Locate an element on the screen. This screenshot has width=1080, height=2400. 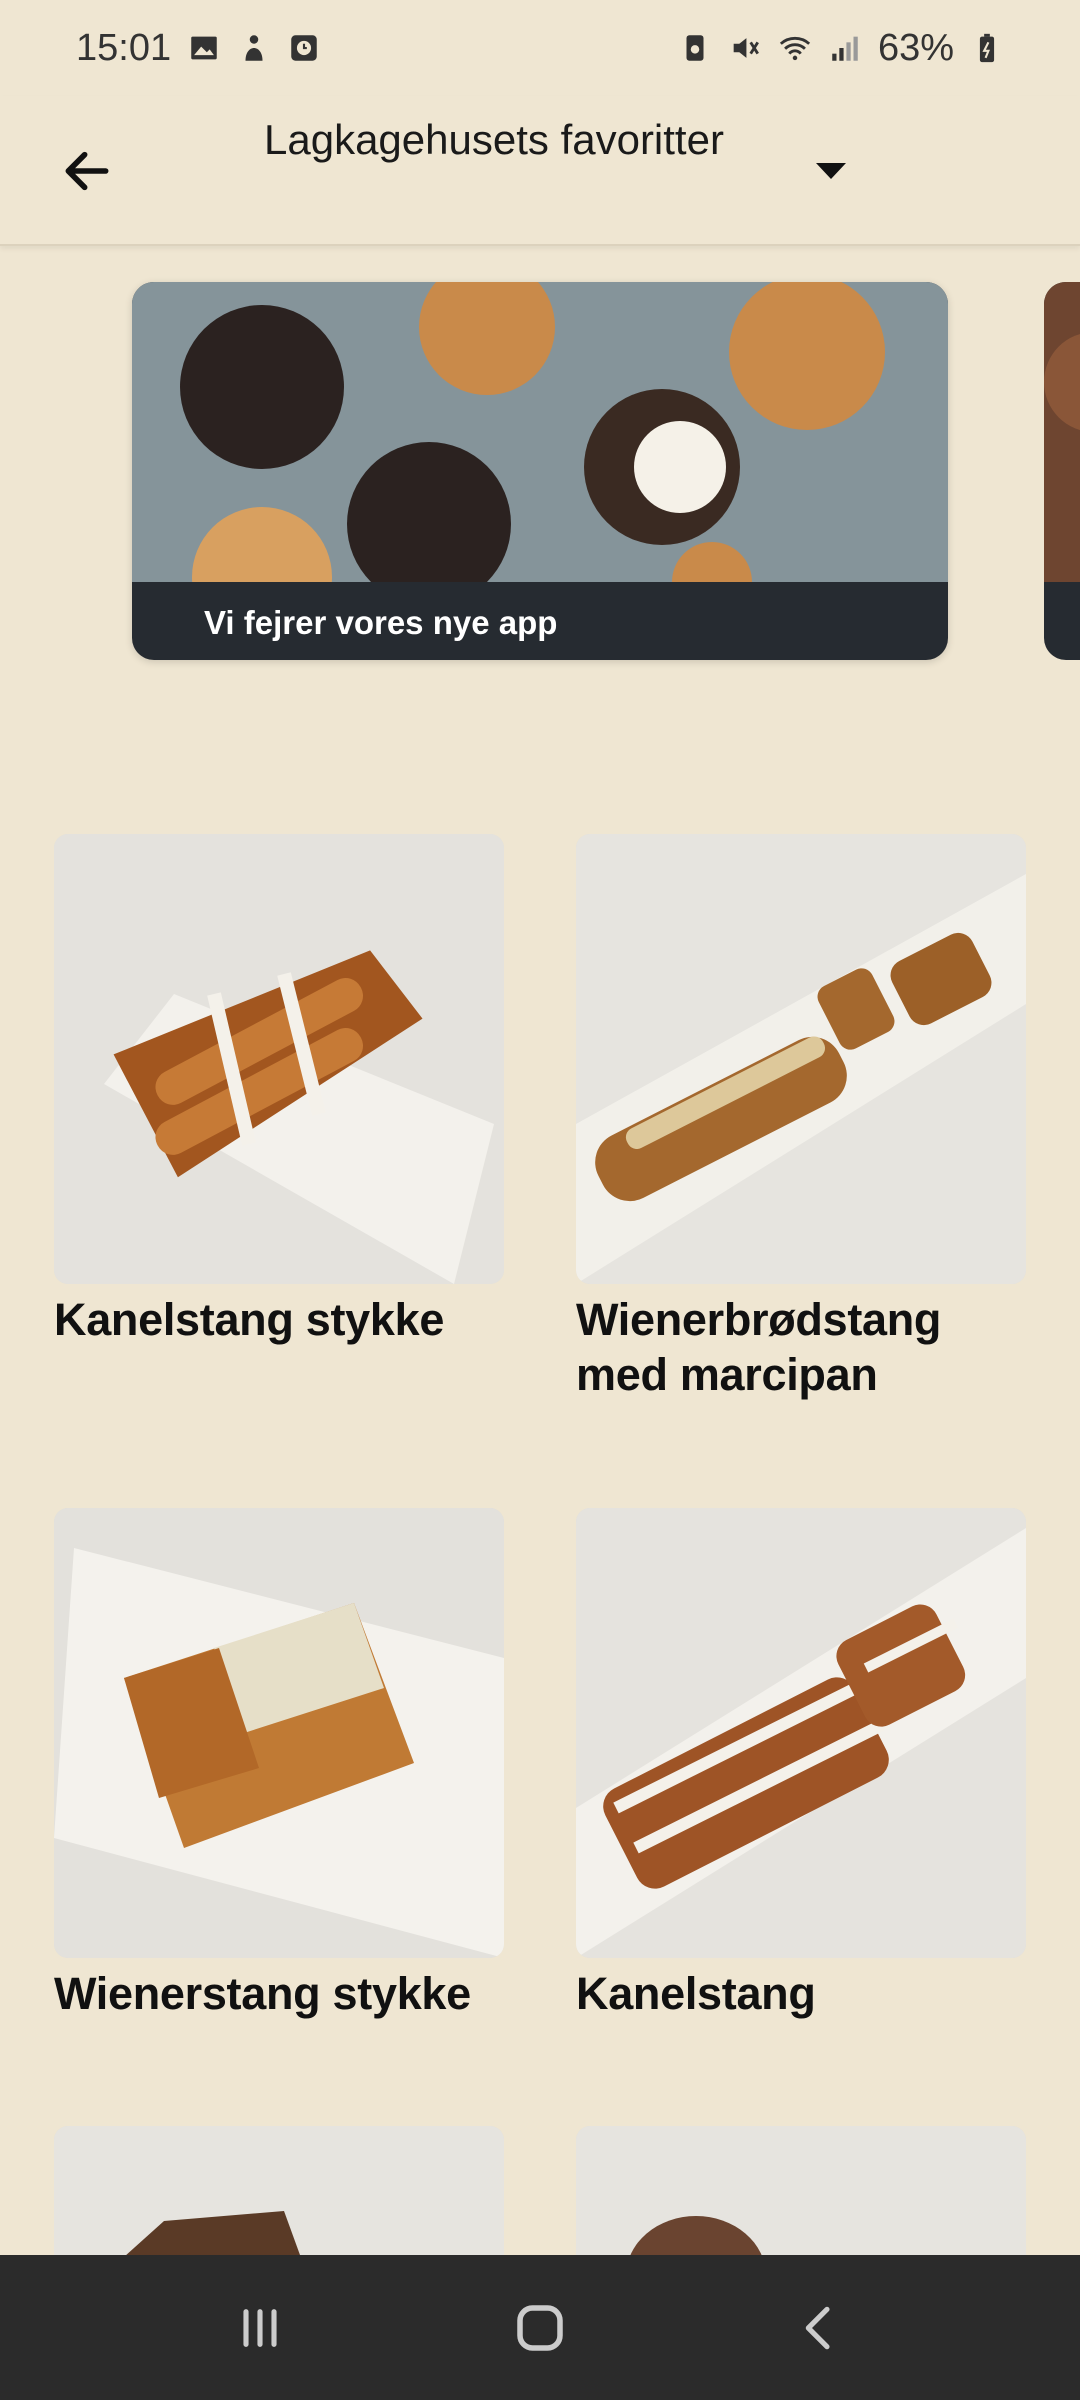
wienerbrodstang-image is located at coordinates (801, 1059).